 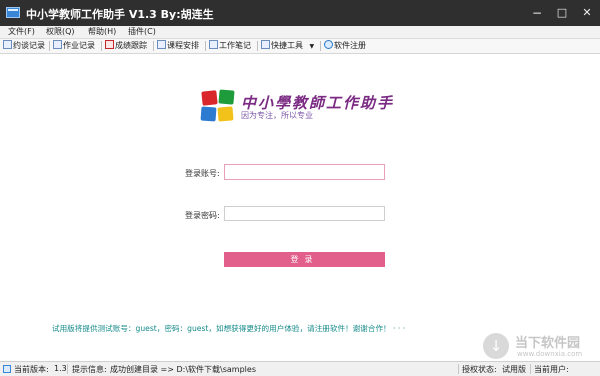 I want to click on password-input, so click(x=304, y=213).